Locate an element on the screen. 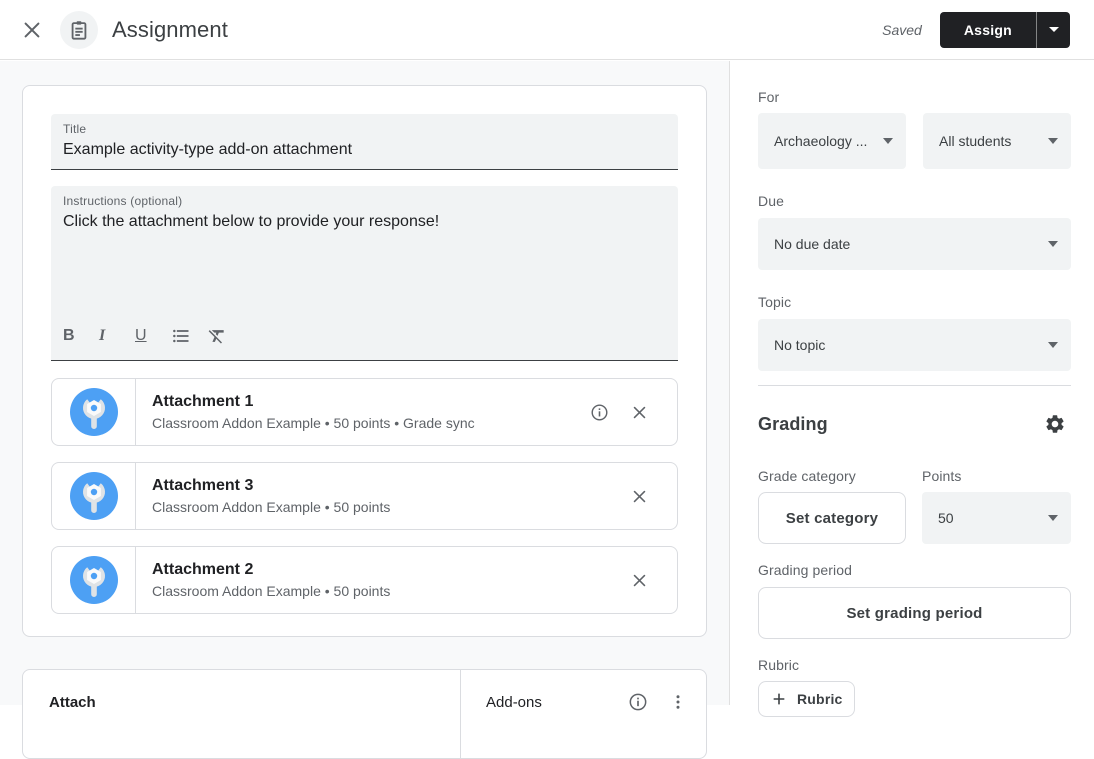  addons-section: Add-ons is located at coordinates (583, 714).